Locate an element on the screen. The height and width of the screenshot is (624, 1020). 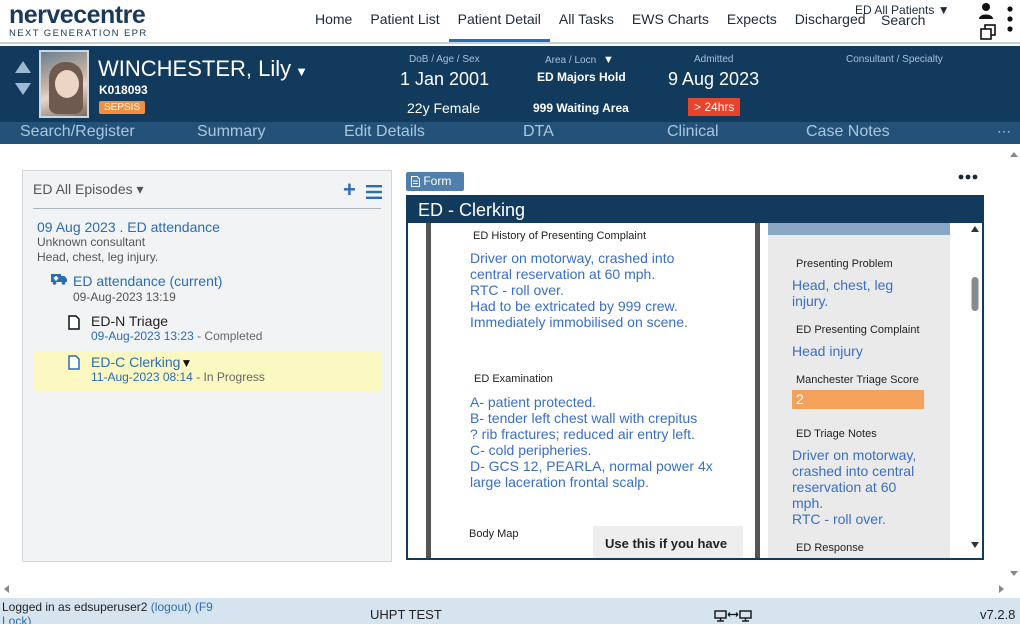
presenting-problem-text: Head, chest, leg injury. is located at coordinates (842, 293).